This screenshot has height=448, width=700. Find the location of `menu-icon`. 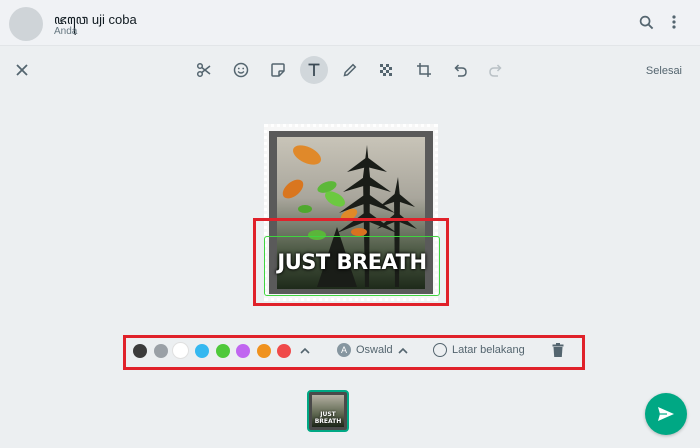

menu-icon is located at coordinates (674, 22).